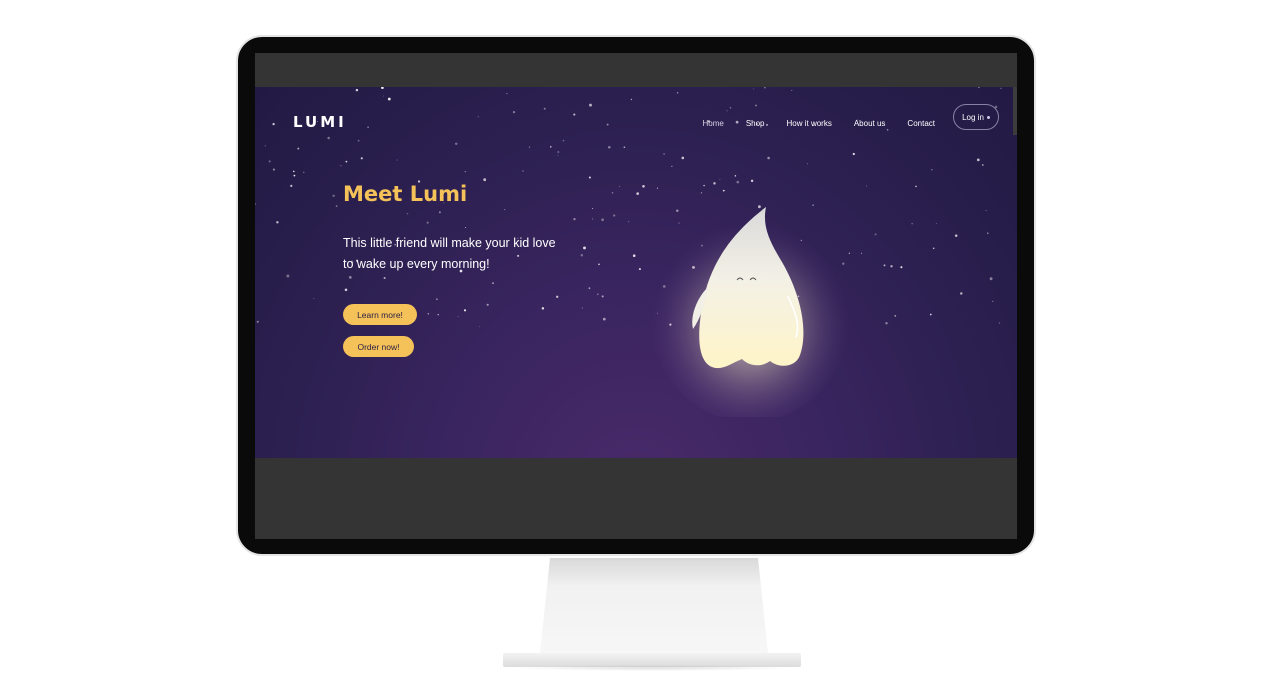  What do you see at coordinates (405, 194) in the screenshot?
I see `hero-title: Meet Lumi` at bounding box center [405, 194].